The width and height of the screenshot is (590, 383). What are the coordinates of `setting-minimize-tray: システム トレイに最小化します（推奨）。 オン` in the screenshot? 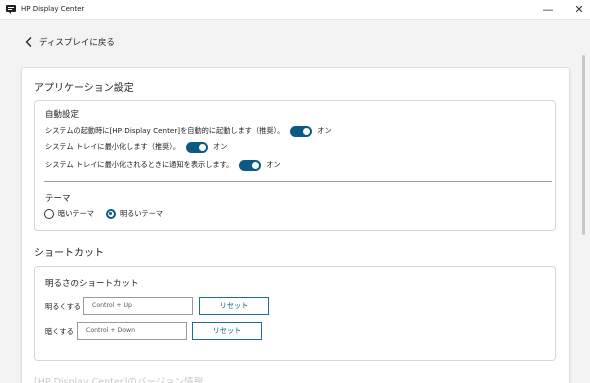 It's located at (136, 147).